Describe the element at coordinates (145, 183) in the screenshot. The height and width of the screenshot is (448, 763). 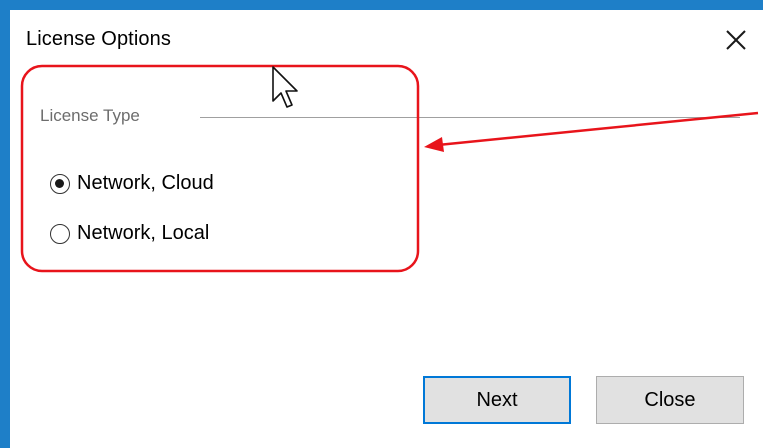
I see `radio-label-network-cloud: Network, Cloud` at that location.